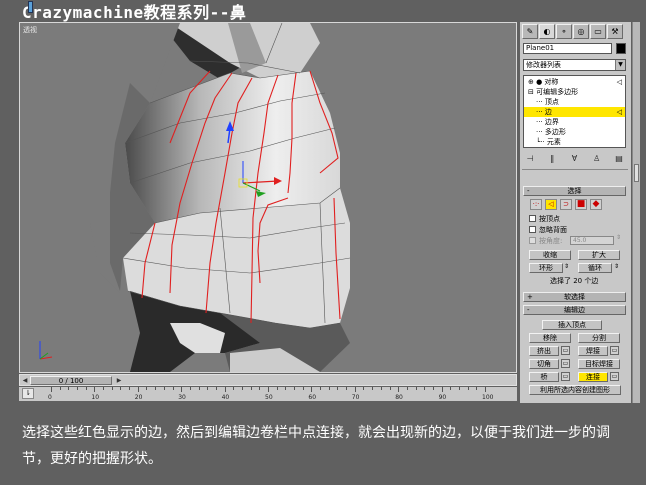  I want to click on panel-scrollbar, so click(636, 212).